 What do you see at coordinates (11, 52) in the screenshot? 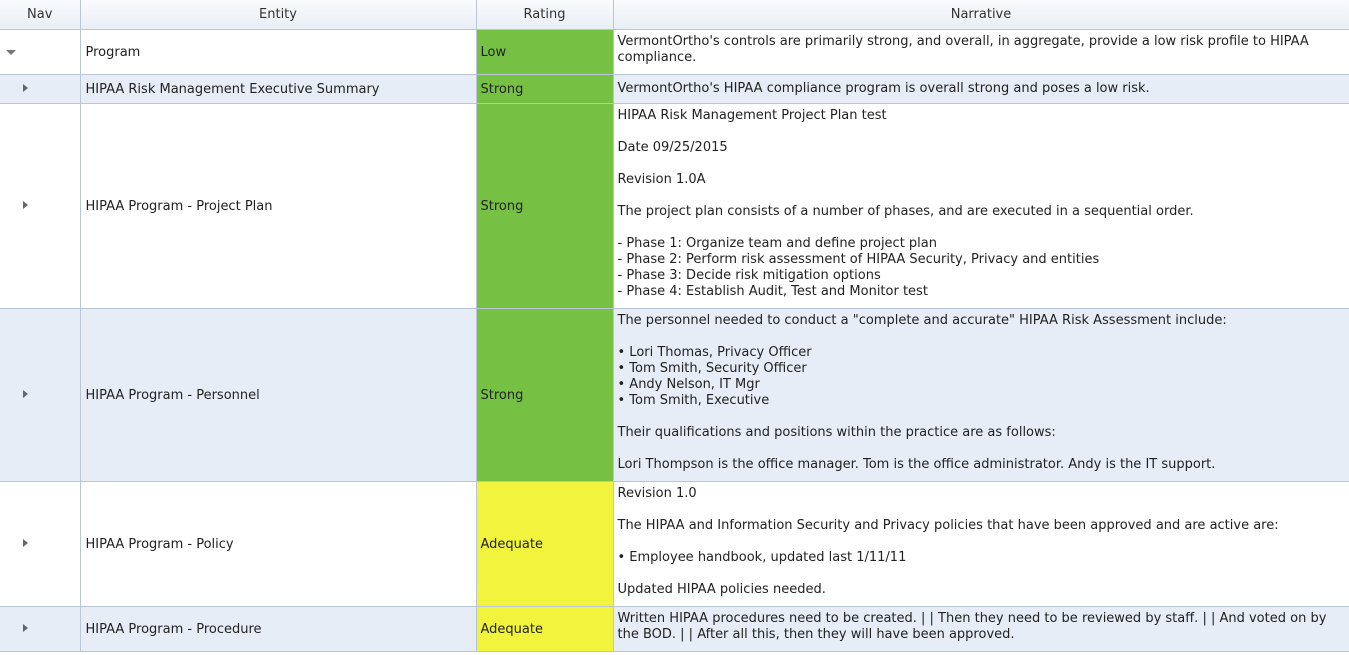
I see `expanded-caret-icon` at bounding box center [11, 52].